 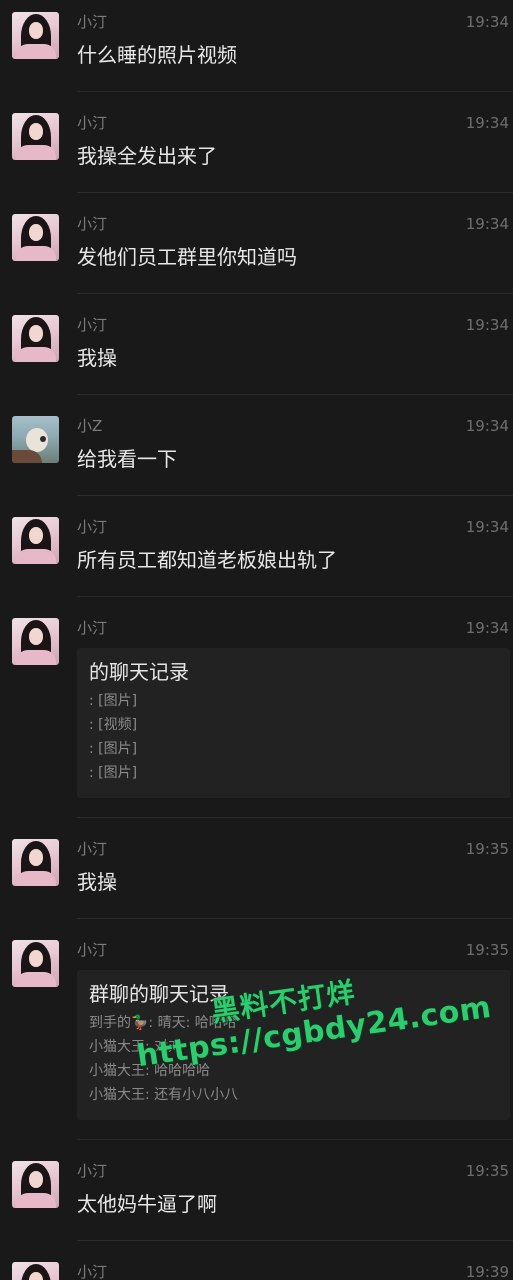 I want to click on chat-message: 小汀 19:35 太他妈牛逼了啊, so click(x=256, y=1195).